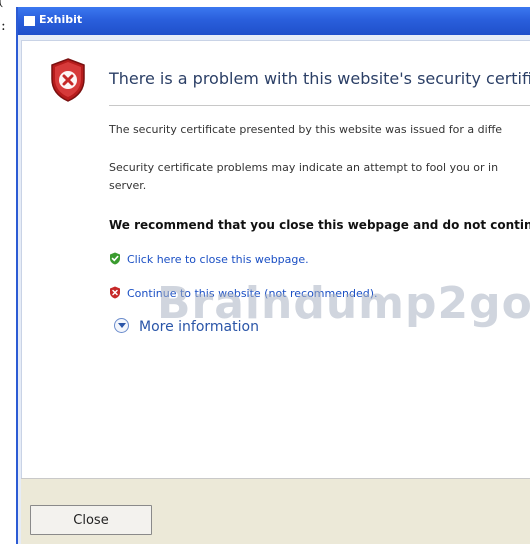 The height and width of the screenshot is (544, 530). Describe the element at coordinates (1, 4) in the screenshot. I see `clipped-text: (` at that location.